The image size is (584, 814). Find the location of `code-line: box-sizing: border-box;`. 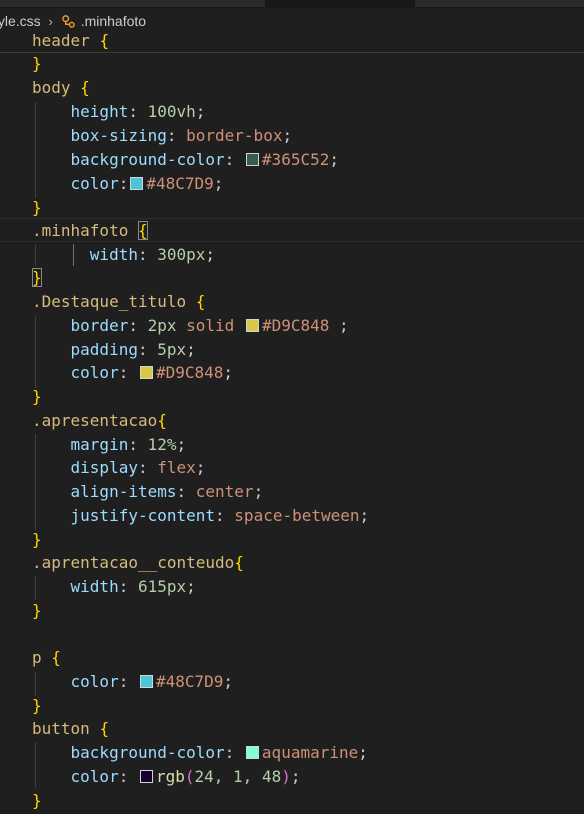

code-line: box-sizing: border-box; is located at coordinates (181, 135).